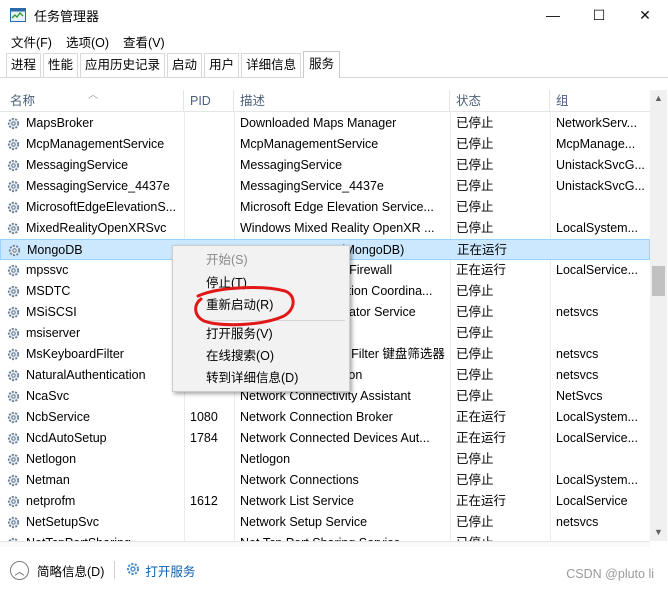 Image resolution: width=668 pixels, height=592 pixels. Describe the element at coordinates (75, 354) in the screenshot. I see `service-name: MsKeyboardFilter` at that location.